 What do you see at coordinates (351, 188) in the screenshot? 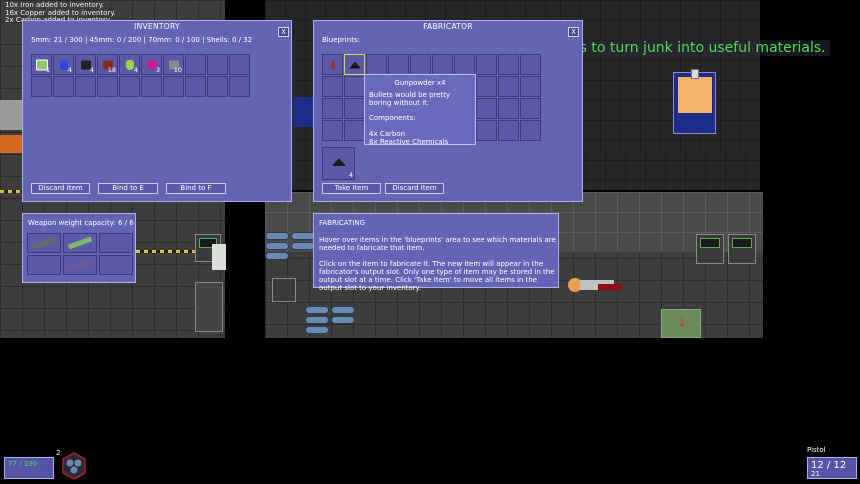
I see `take-item-button: Take Item` at bounding box center [351, 188].